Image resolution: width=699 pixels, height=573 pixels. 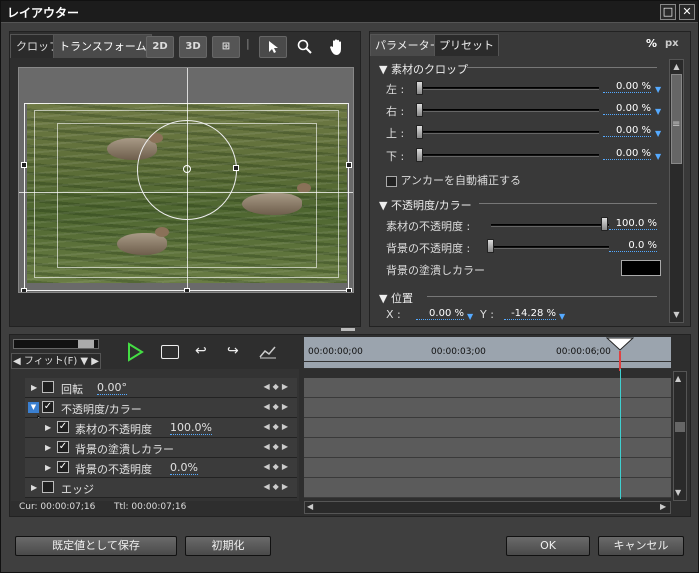 What do you see at coordinates (161, 488) in the screenshot?
I see `track-row-edge: ▶ エッジ ◀◆▶` at bounding box center [161, 488].